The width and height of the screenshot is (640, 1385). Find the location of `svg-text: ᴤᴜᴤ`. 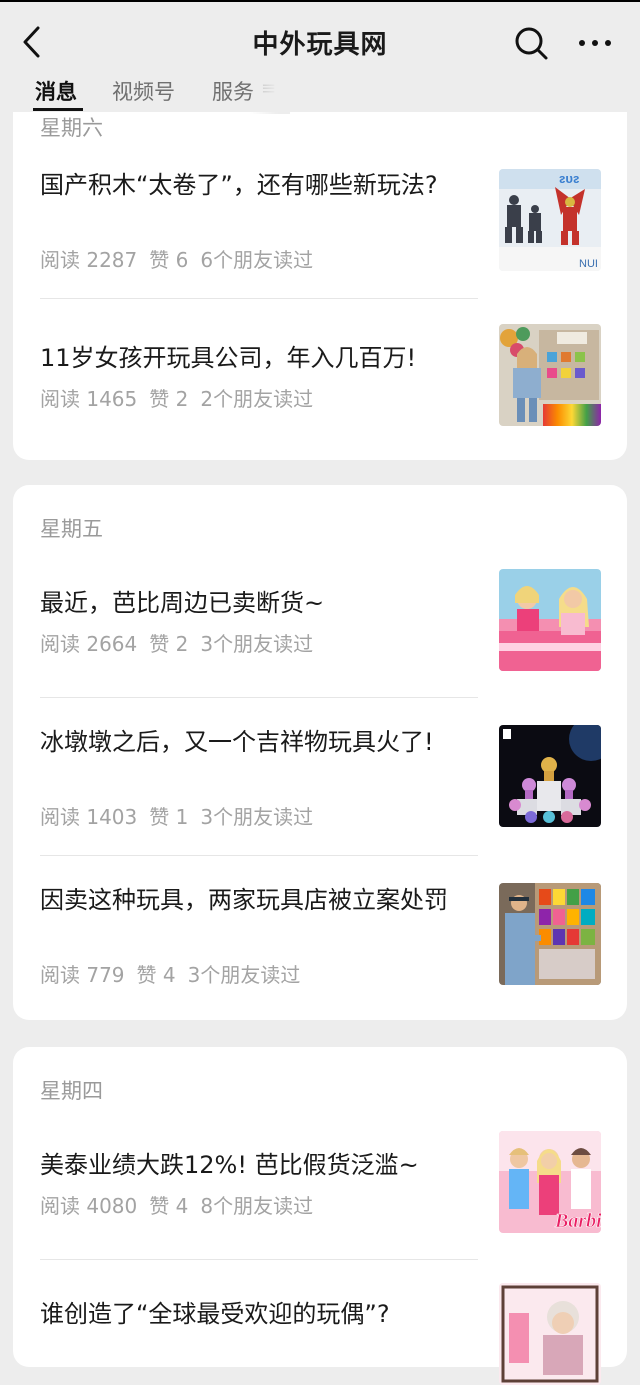

svg-text: ᴤᴜᴤ is located at coordinates (569, 178).